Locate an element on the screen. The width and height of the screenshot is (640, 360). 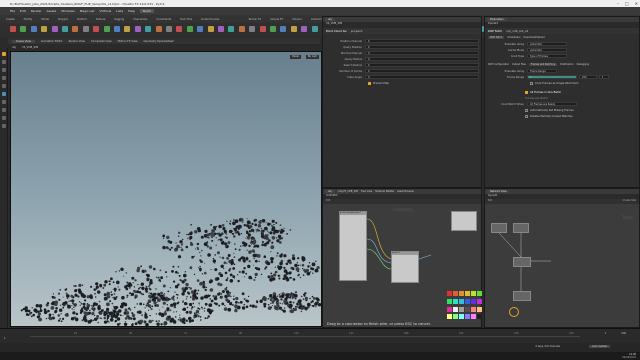
path-root: obj is located at coordinates (14, 47).